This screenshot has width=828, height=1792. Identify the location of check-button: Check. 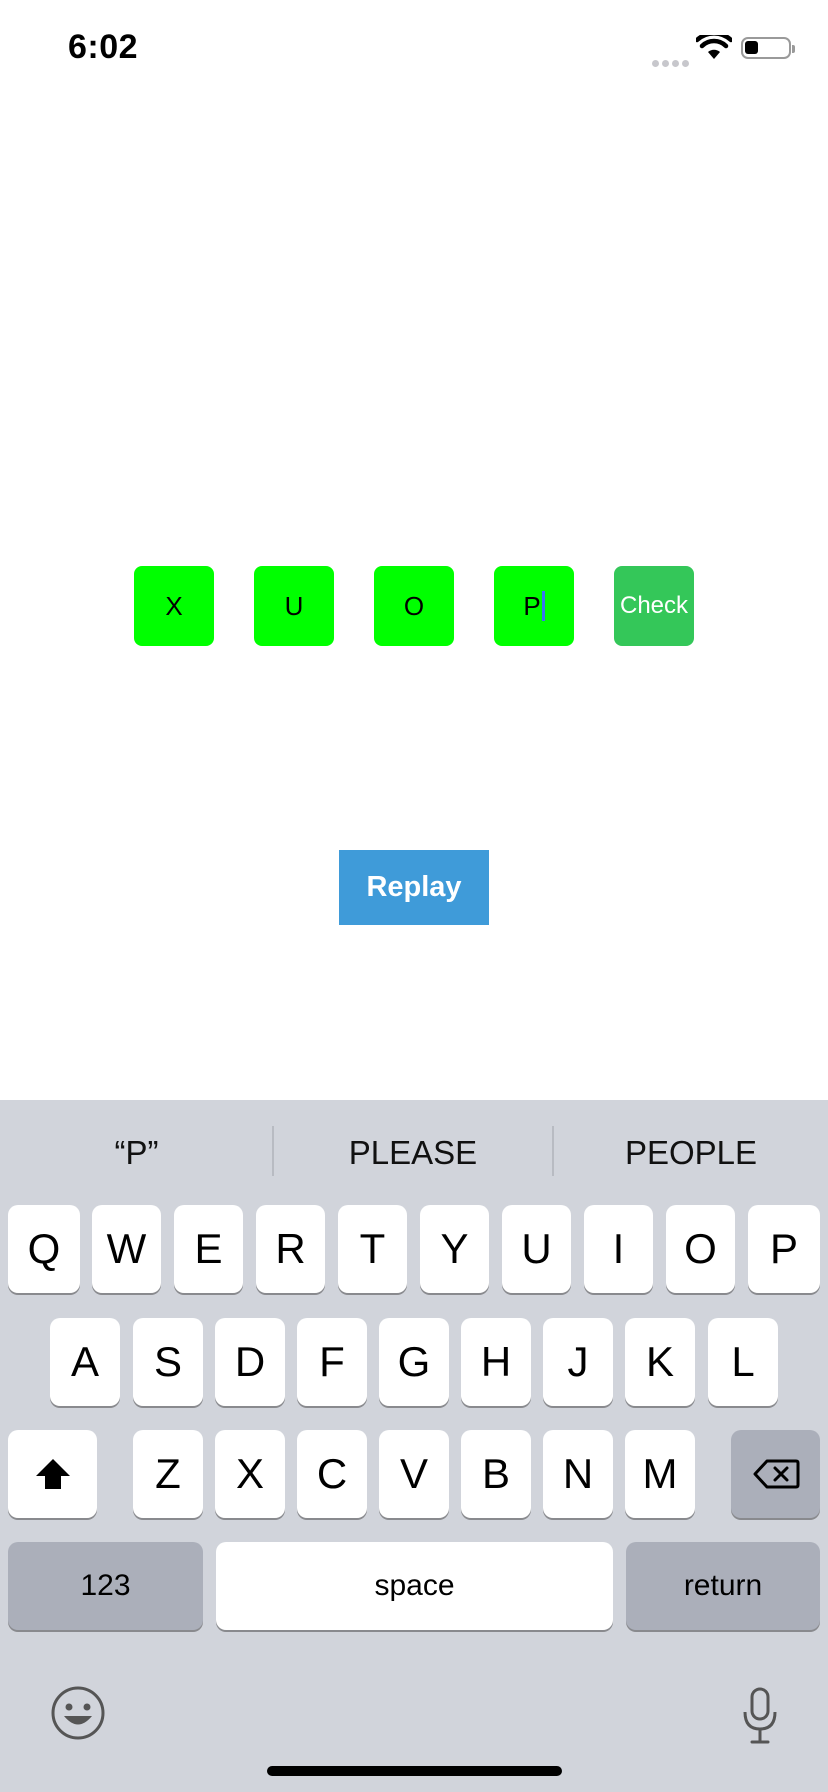
(654, 606).